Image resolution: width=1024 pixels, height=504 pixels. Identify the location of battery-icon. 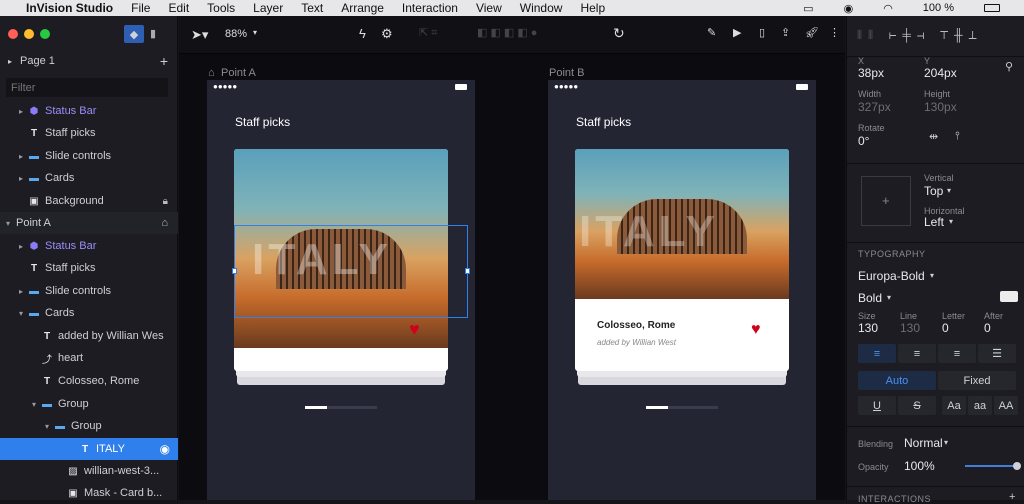
(992, 8).